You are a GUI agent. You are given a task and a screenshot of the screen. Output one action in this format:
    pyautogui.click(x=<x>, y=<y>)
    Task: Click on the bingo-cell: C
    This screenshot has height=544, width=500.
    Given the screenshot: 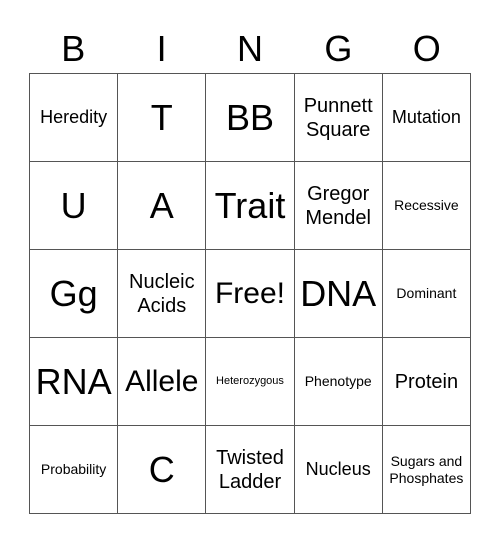 What is the action you would take?
    pyautogui.click(x=162, y=470)
    